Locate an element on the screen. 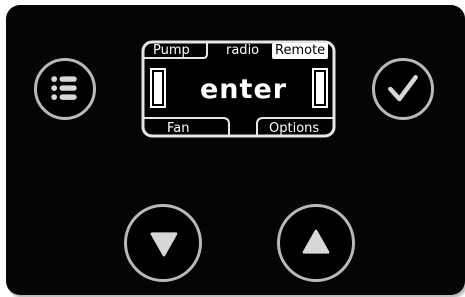 Image resolution: width=465 pixels, height=297 pixels. up-triangle-icon is located at coordinates (316, 241).